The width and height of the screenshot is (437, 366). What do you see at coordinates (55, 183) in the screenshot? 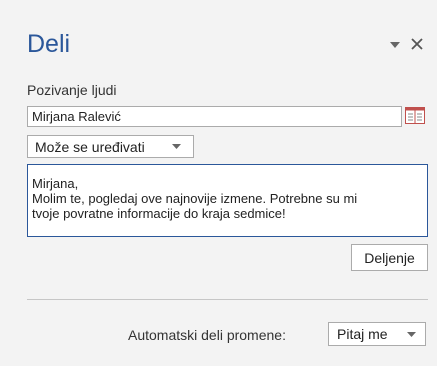
I see `message-line: Mirjana,` at bounding box center [55, 183].